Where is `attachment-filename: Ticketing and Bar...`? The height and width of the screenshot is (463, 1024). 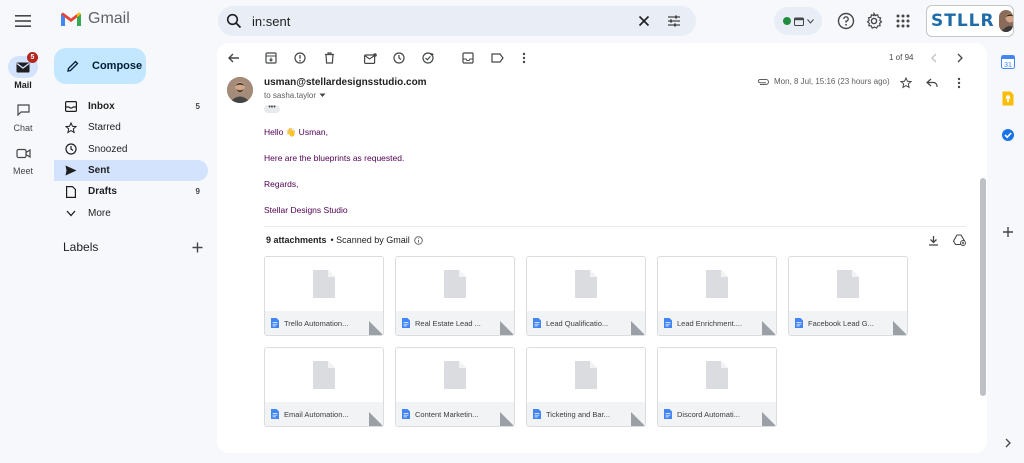
attachment-filename: Ticketing and Bar... is located at coordinates (578, 414).